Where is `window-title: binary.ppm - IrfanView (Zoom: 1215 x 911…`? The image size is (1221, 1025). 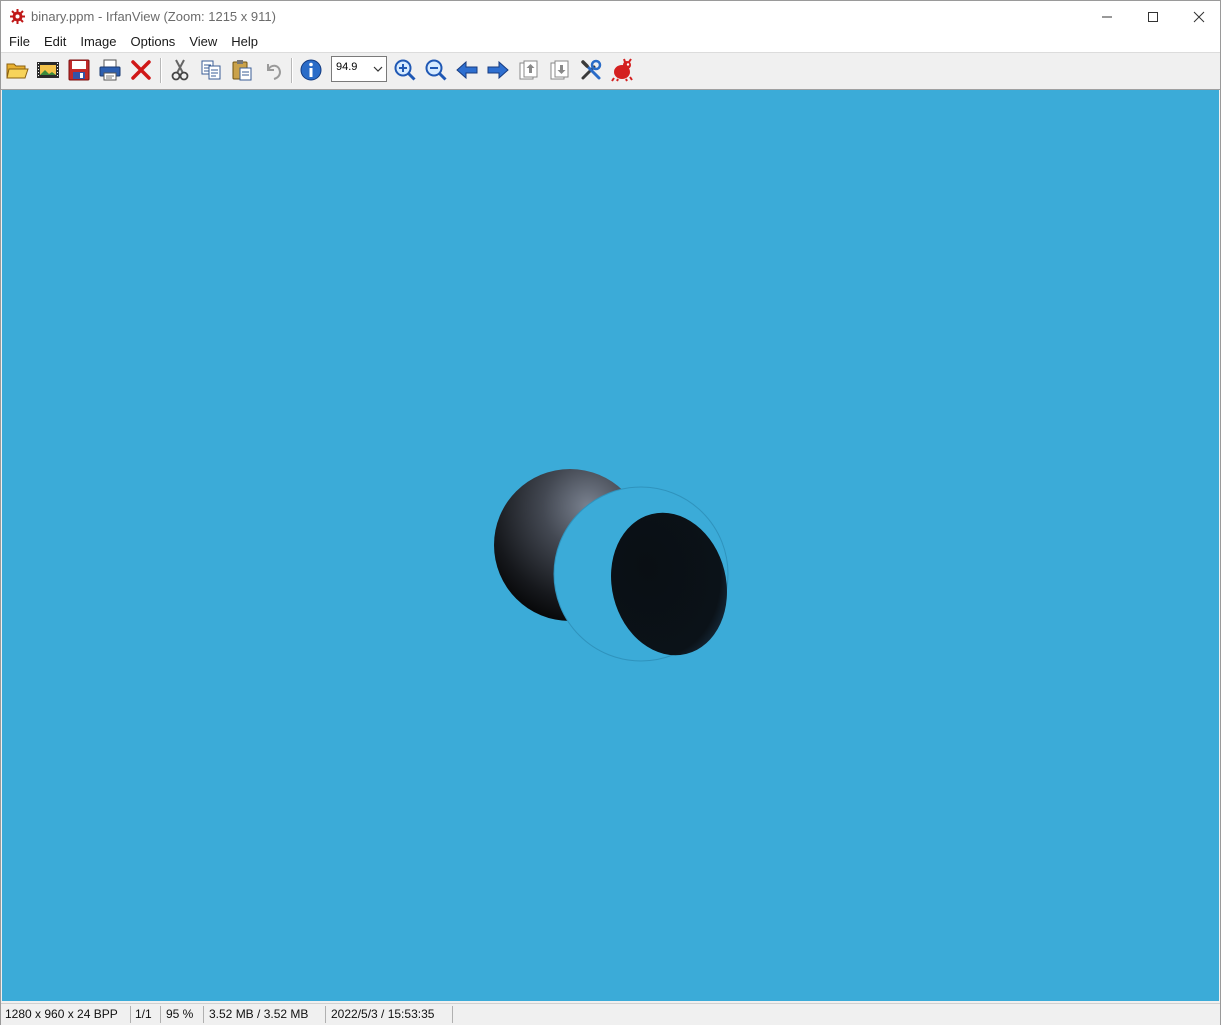
window-title: binary.ppm - IrfanView (Zoom: 1215 x 911… is located at coordinates (153, 16).